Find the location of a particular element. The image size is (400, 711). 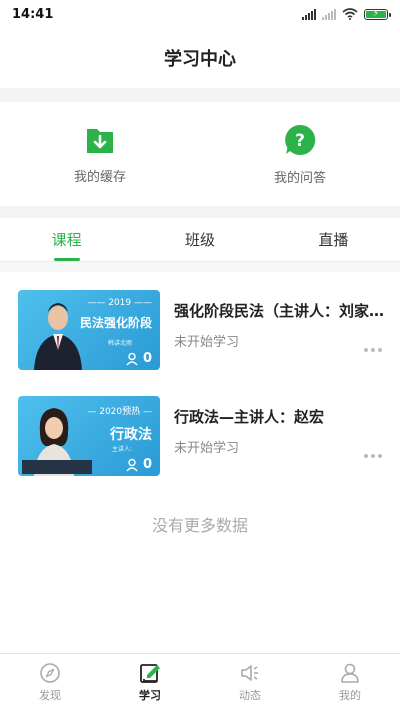

battery-icon: ⚡ is located at coordinates (377, 14).